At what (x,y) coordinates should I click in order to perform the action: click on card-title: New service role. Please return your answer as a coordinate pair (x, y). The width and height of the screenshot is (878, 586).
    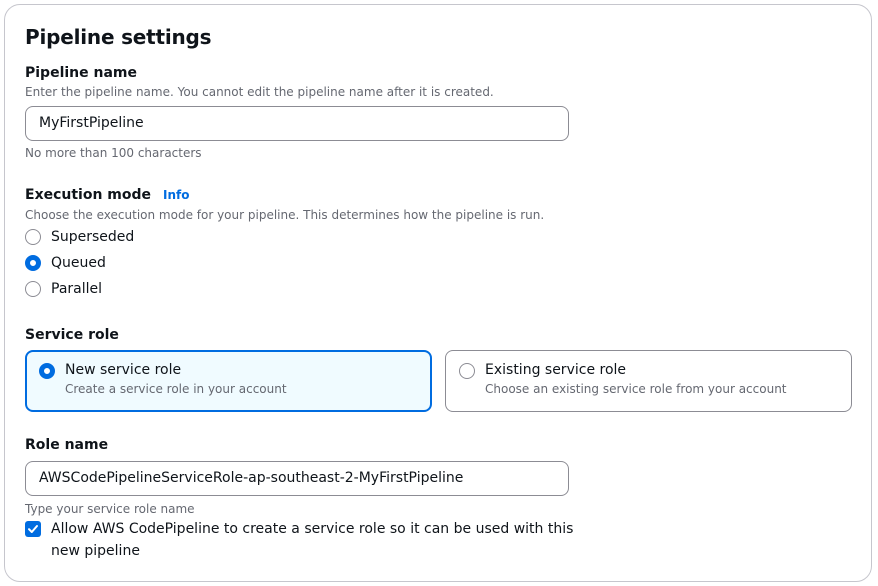
    Looking at the image, I should click on (123, 370).